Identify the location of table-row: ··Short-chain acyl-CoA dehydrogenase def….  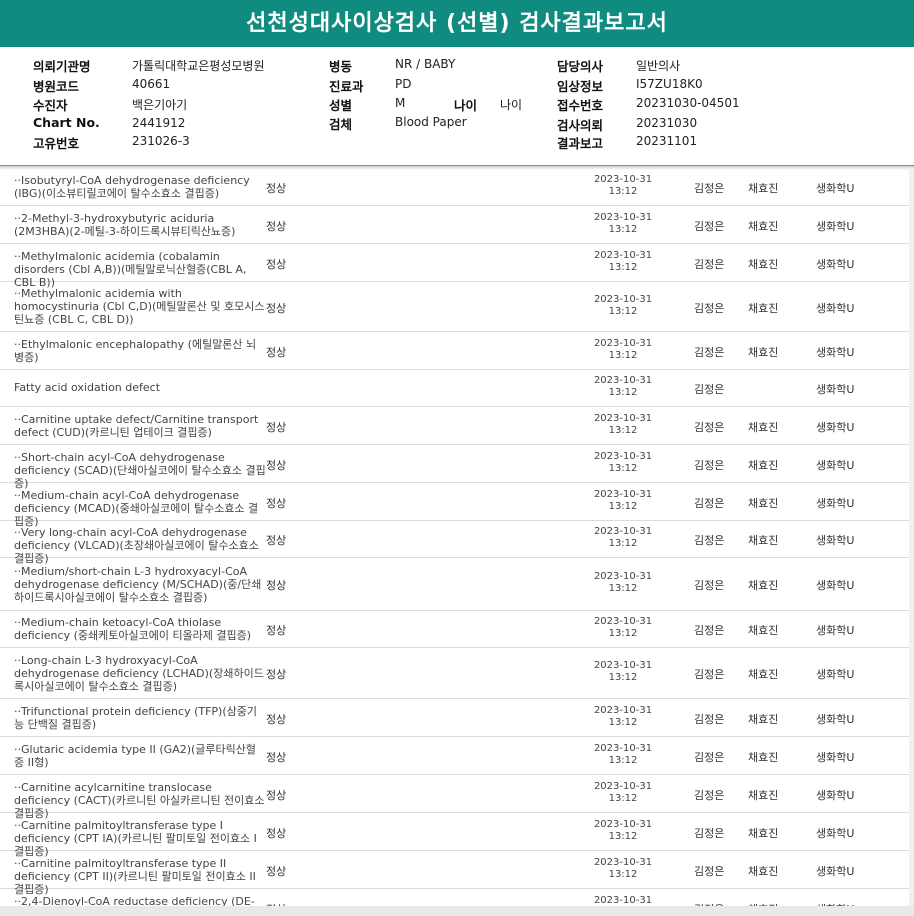
(454, 467).